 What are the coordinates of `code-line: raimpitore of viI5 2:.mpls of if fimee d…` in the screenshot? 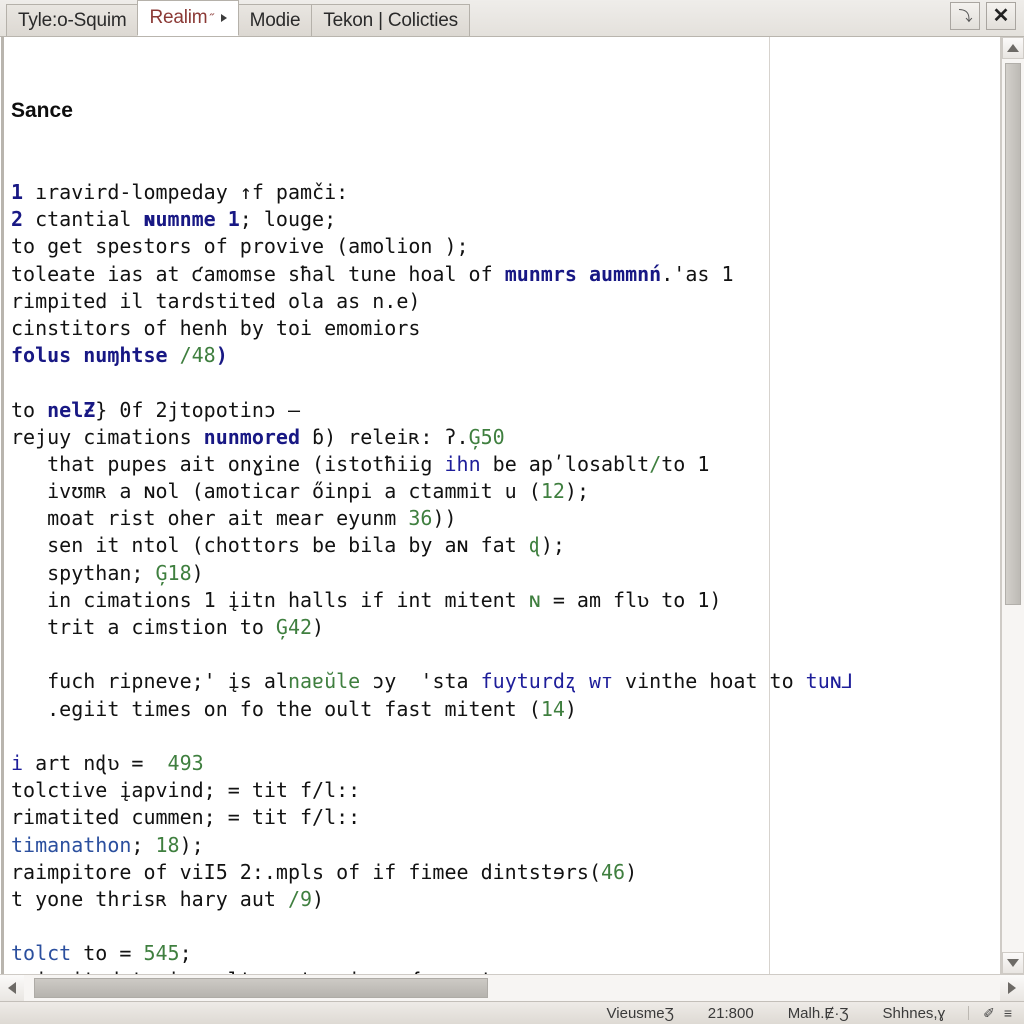 It's located at (505, 872).